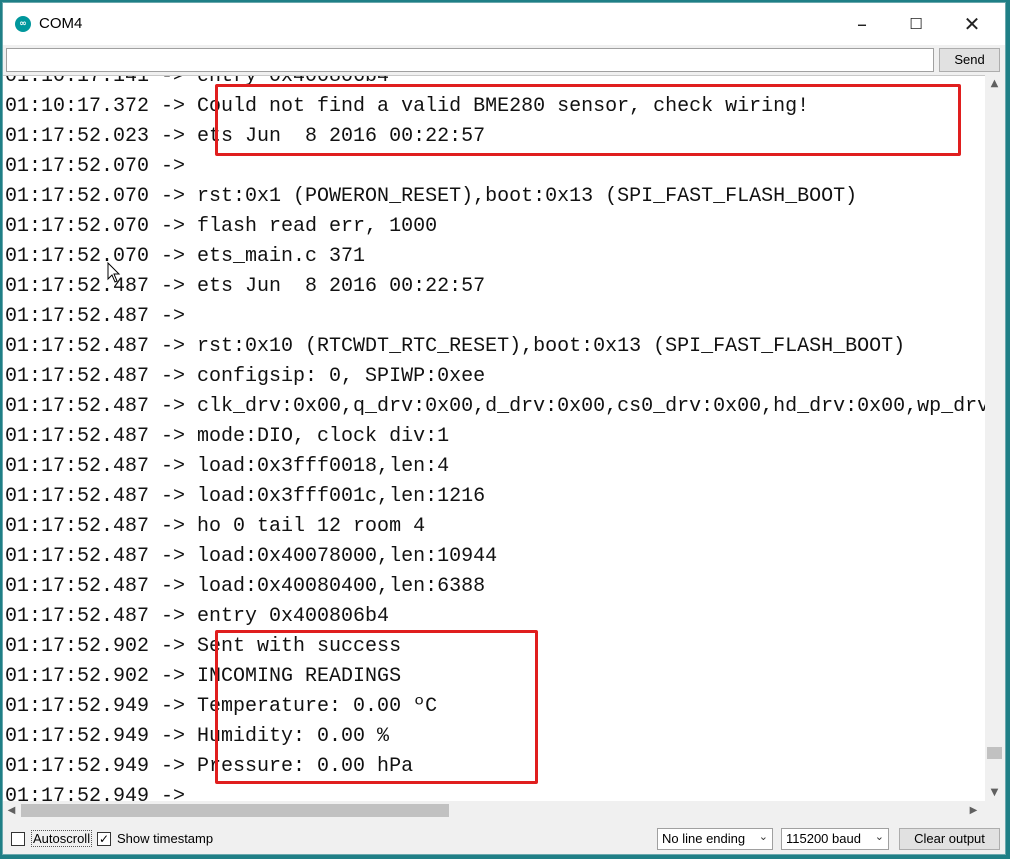  I want to click on clear-output-button: Clear output, so click(949, 839).